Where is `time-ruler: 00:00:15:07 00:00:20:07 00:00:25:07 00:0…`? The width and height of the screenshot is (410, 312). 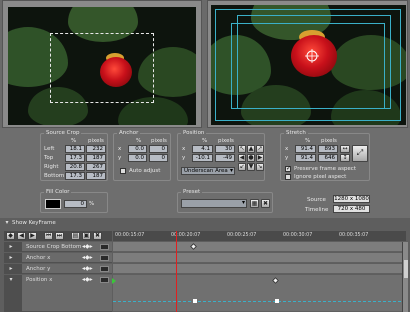 time-ruler: 00:00:15:07 00:00:20:07 00:00:25:07 00:0… is located at coordinates (259, 236).